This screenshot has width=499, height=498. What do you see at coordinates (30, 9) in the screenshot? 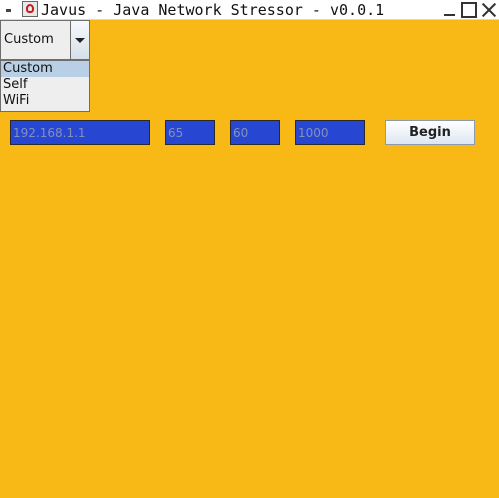
I see `java-icon` at bounding box center [30, 9].